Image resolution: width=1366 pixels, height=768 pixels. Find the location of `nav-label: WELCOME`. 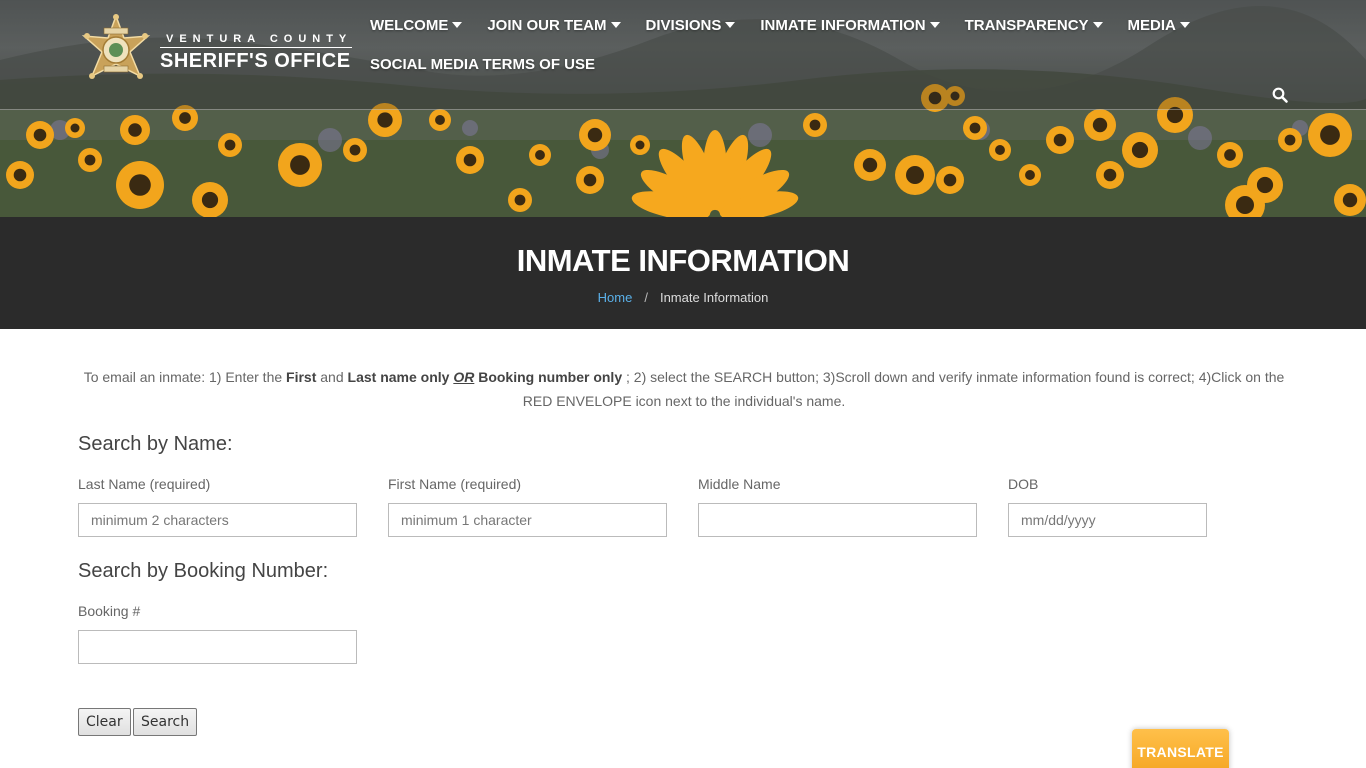

nav-label: WELCOME is located at coordinates (409, 25).